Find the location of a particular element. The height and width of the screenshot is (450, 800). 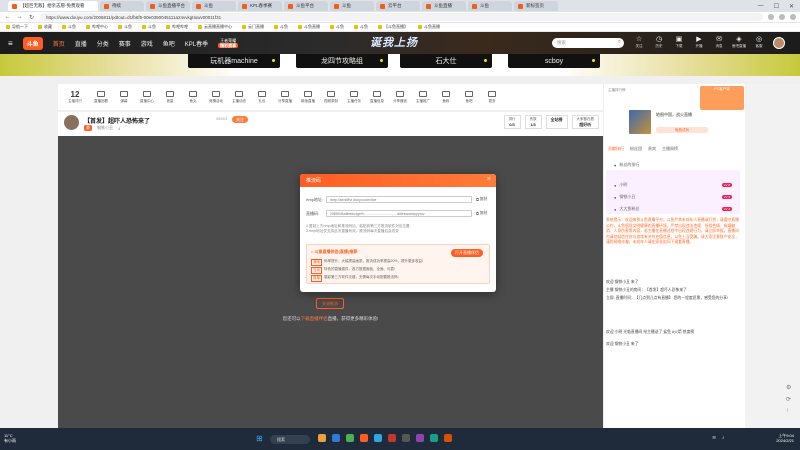

stream-button: 石大仕 is located at coordinates (446, 61).